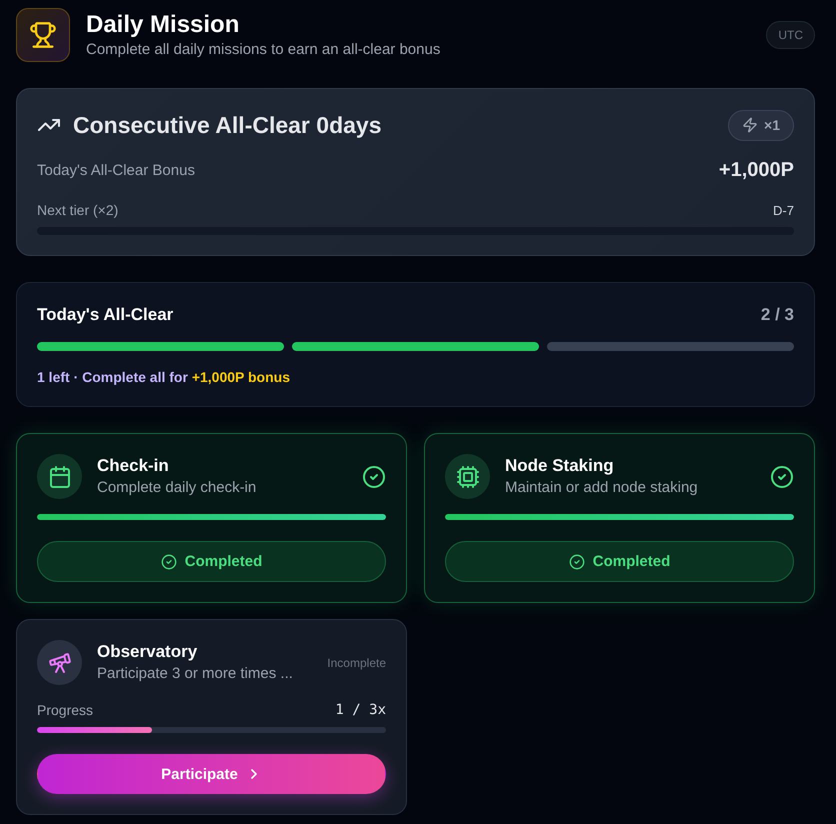  What do you see at coordinates (356, 663) in the screenshot?
I see `status-text: Incomplete` at bounding box center [356, 663].